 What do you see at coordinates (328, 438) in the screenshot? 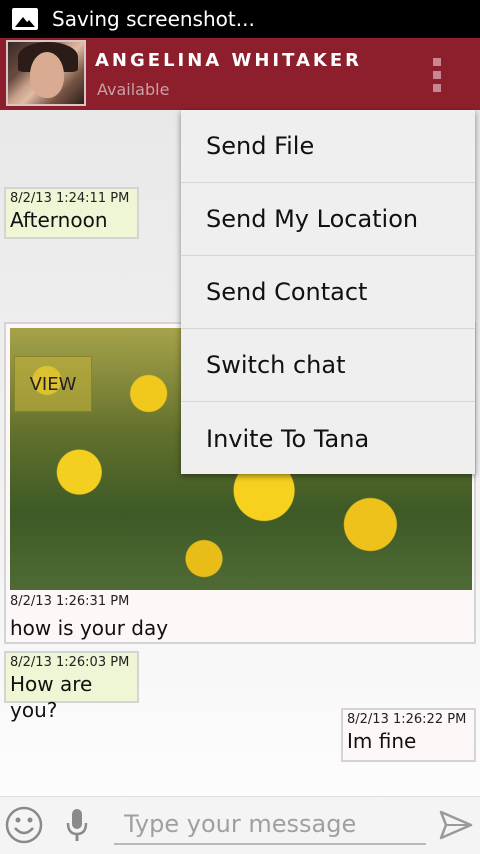
I see `menu-item-invite: Invite To Tana` at bounding box center [328, 438].